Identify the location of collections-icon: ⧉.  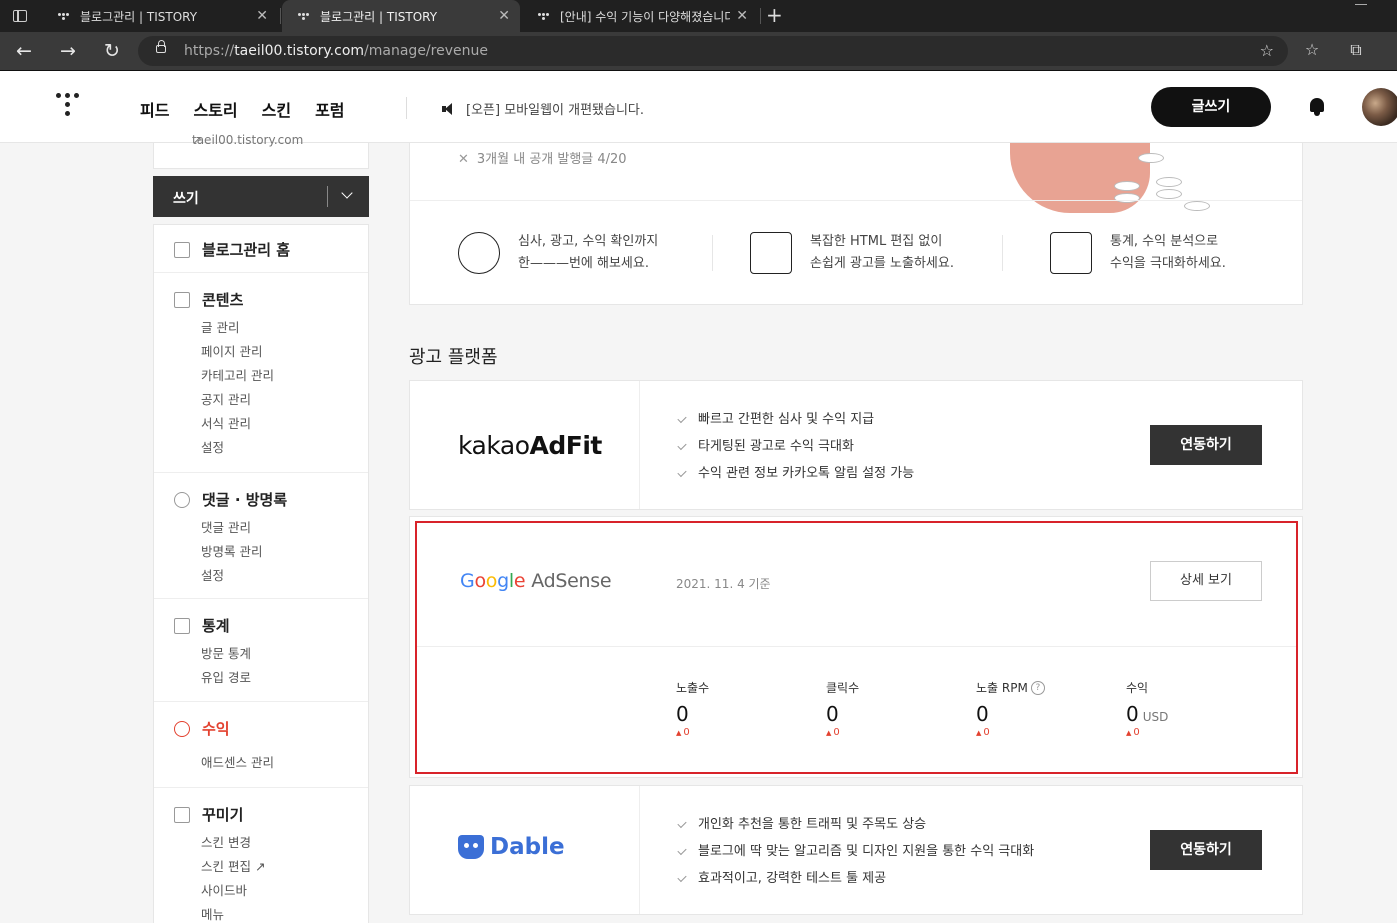
(1356, 50).